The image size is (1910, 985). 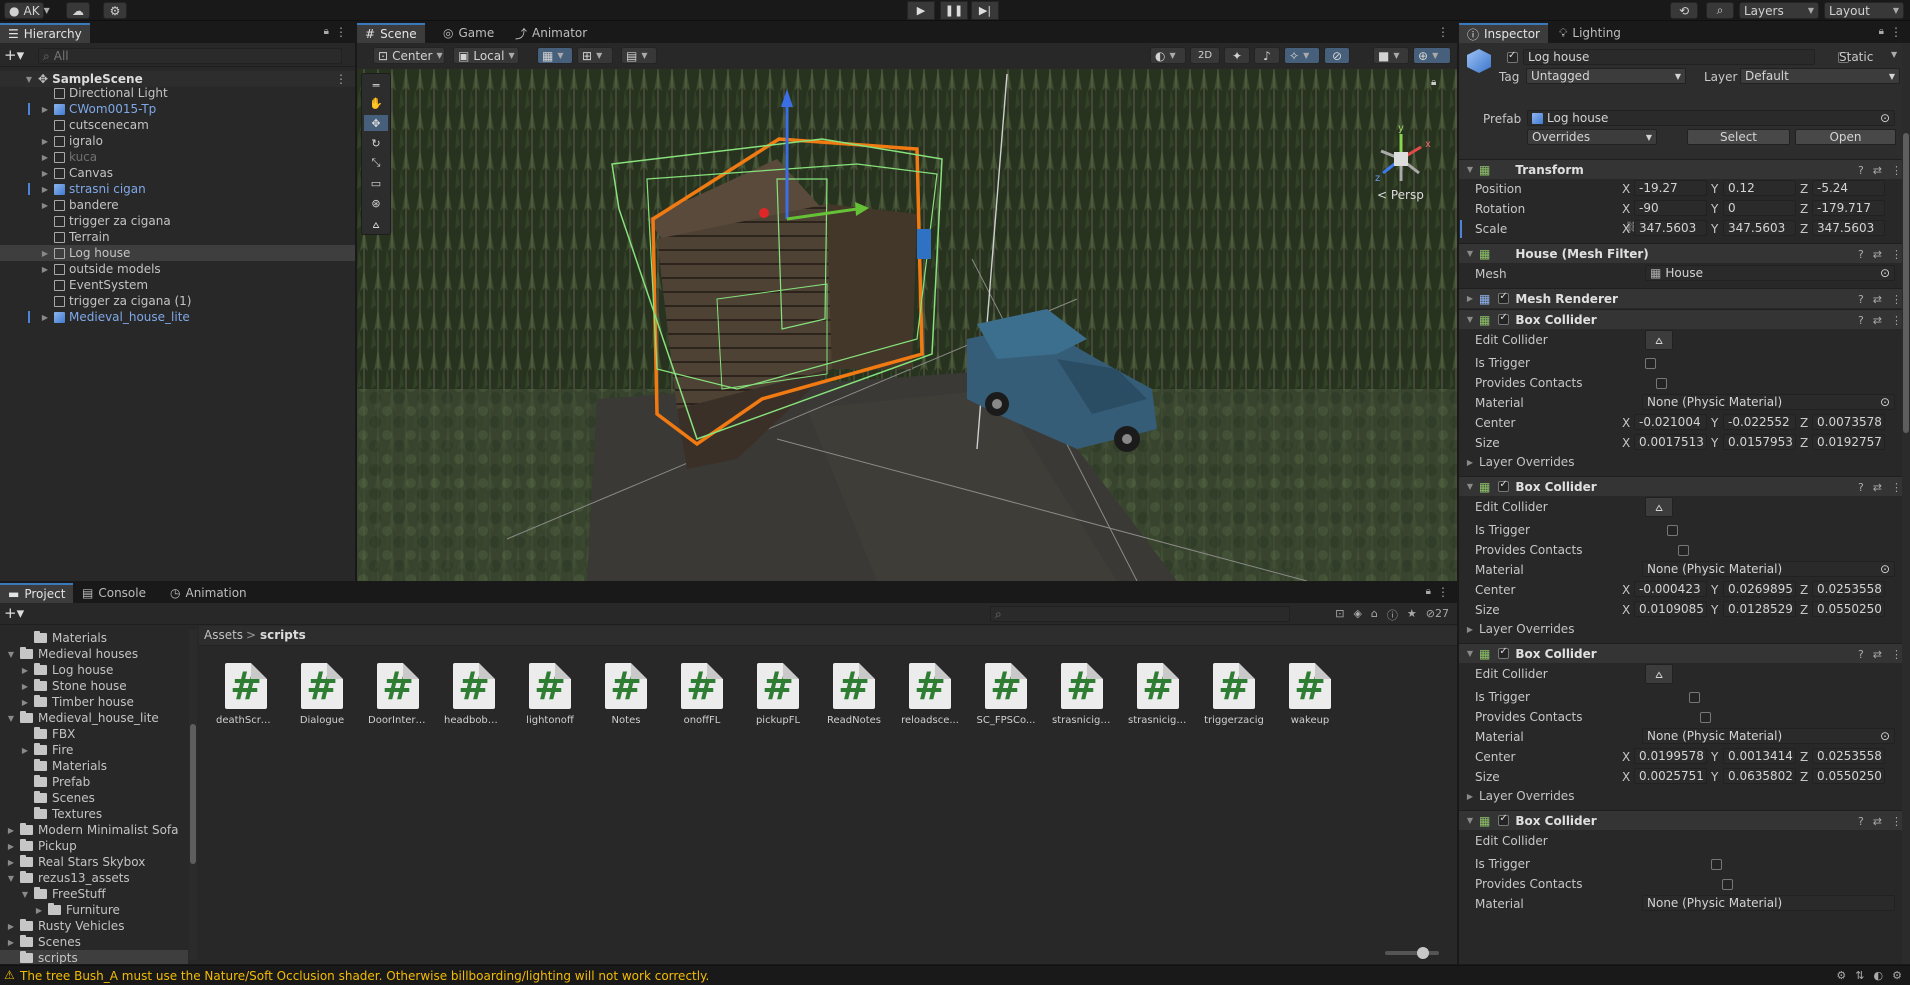 I want to click on audio-toggle: ♪, so click(x=1267, y=55).